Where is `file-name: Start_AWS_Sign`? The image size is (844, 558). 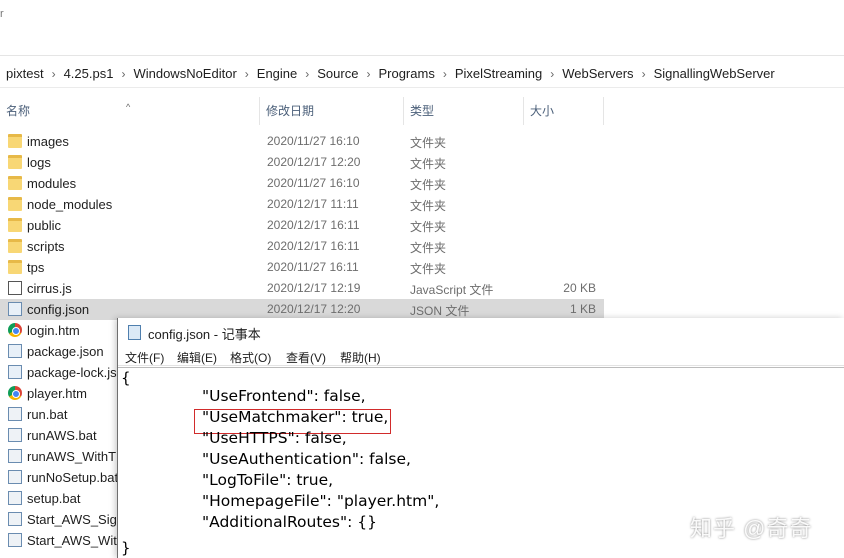 file-name: Start_AWS_Sign is located at coordinates (76, 519).